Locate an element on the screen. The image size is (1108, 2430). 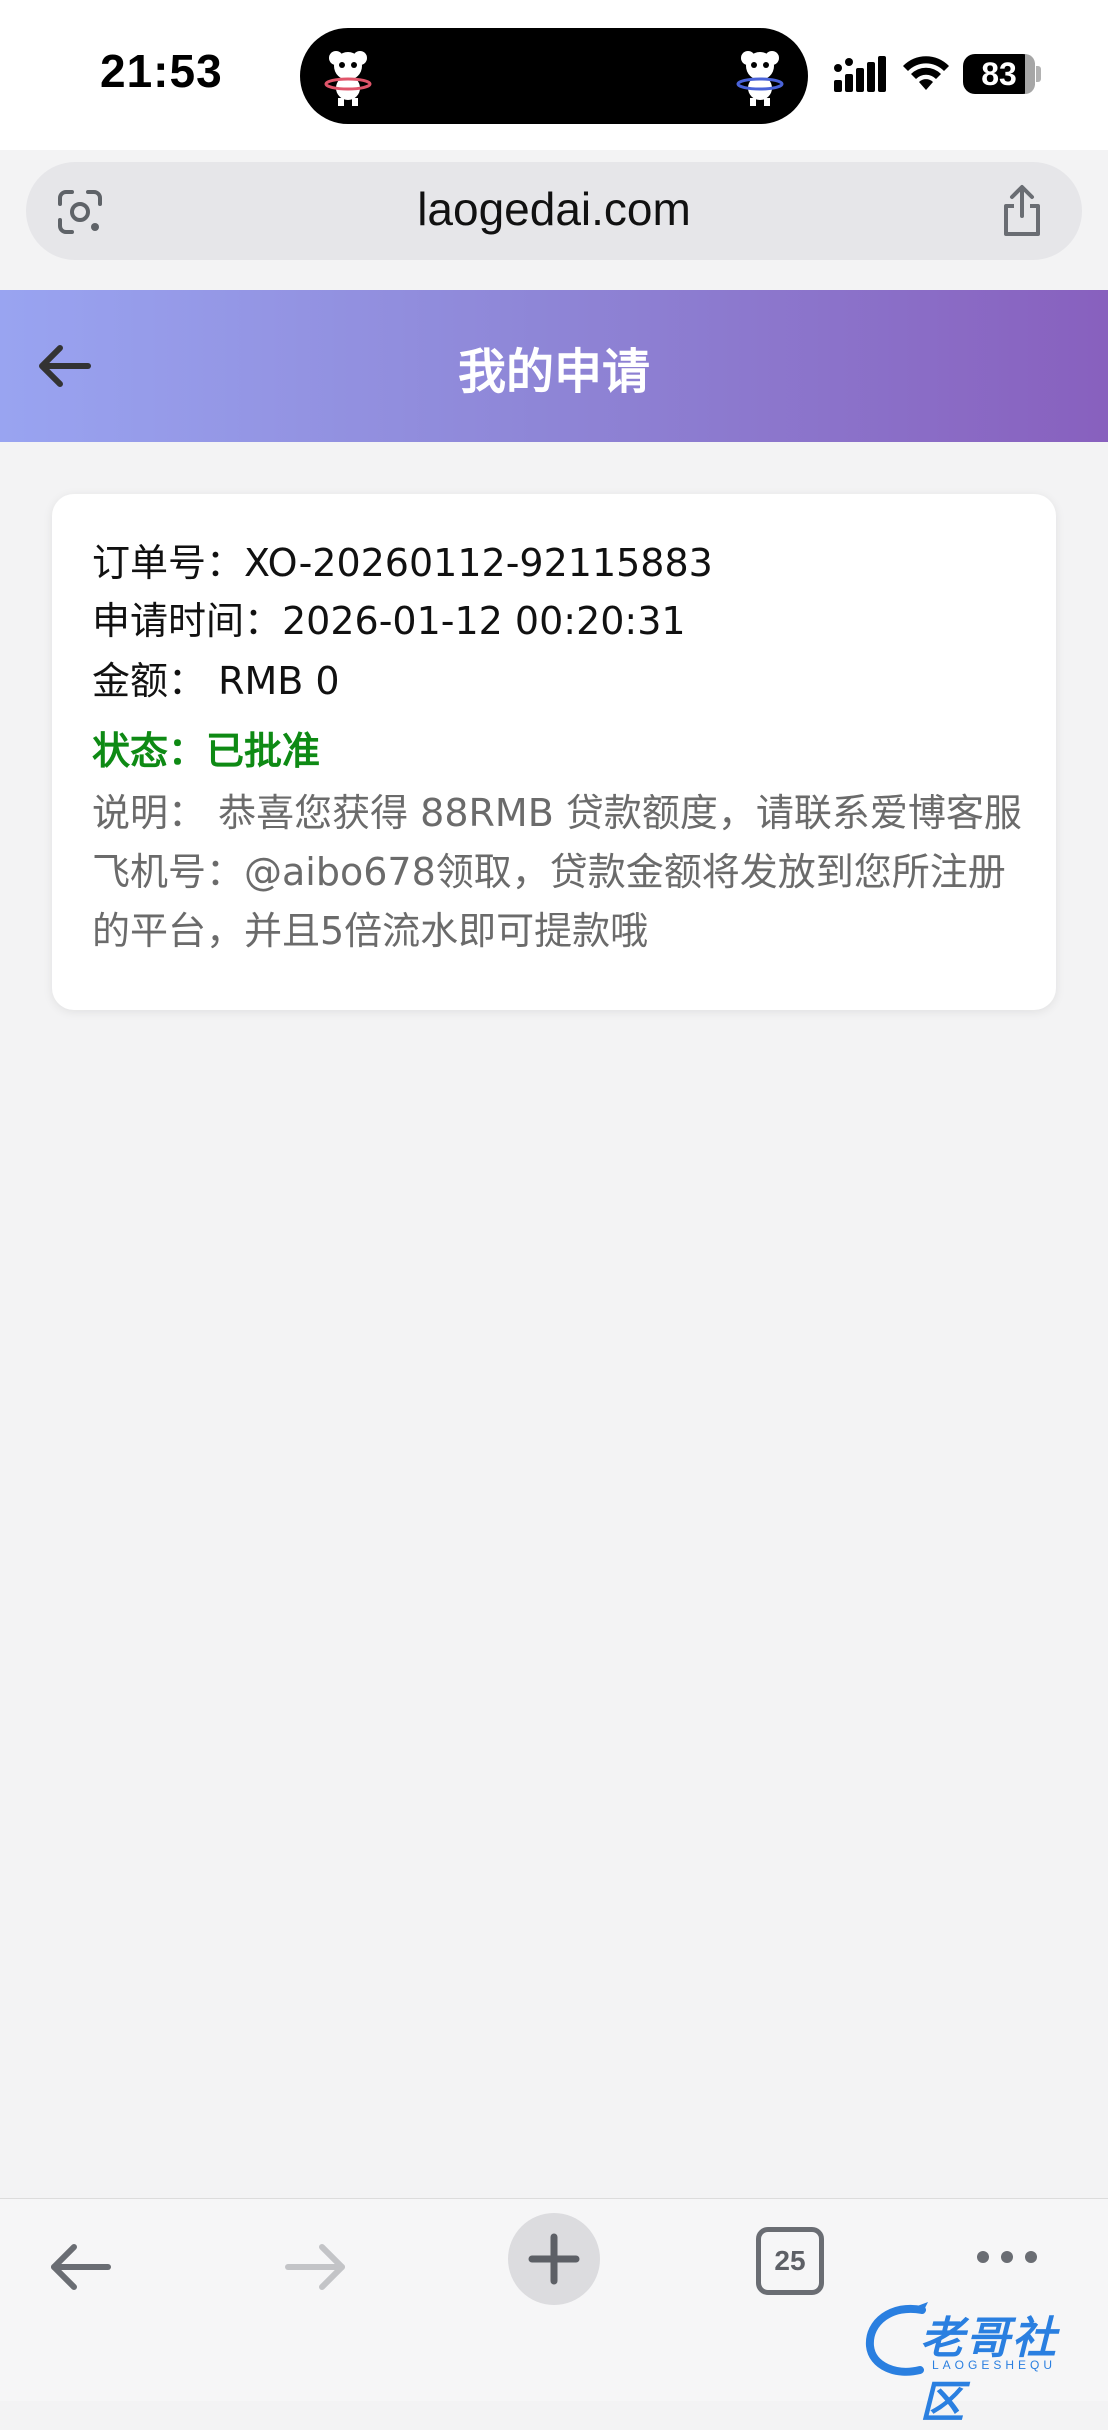
amount: 金额： RMB 0 is located at coordinates (216, 681).